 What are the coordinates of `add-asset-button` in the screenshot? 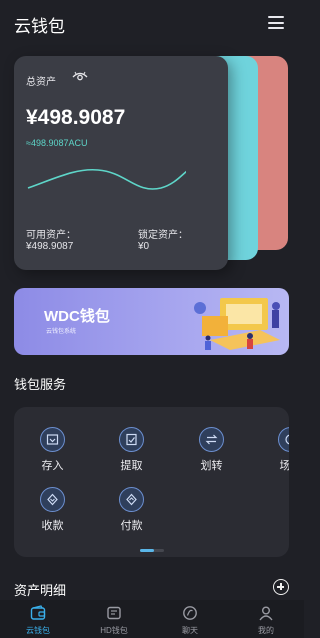 It's located at (281, 587).